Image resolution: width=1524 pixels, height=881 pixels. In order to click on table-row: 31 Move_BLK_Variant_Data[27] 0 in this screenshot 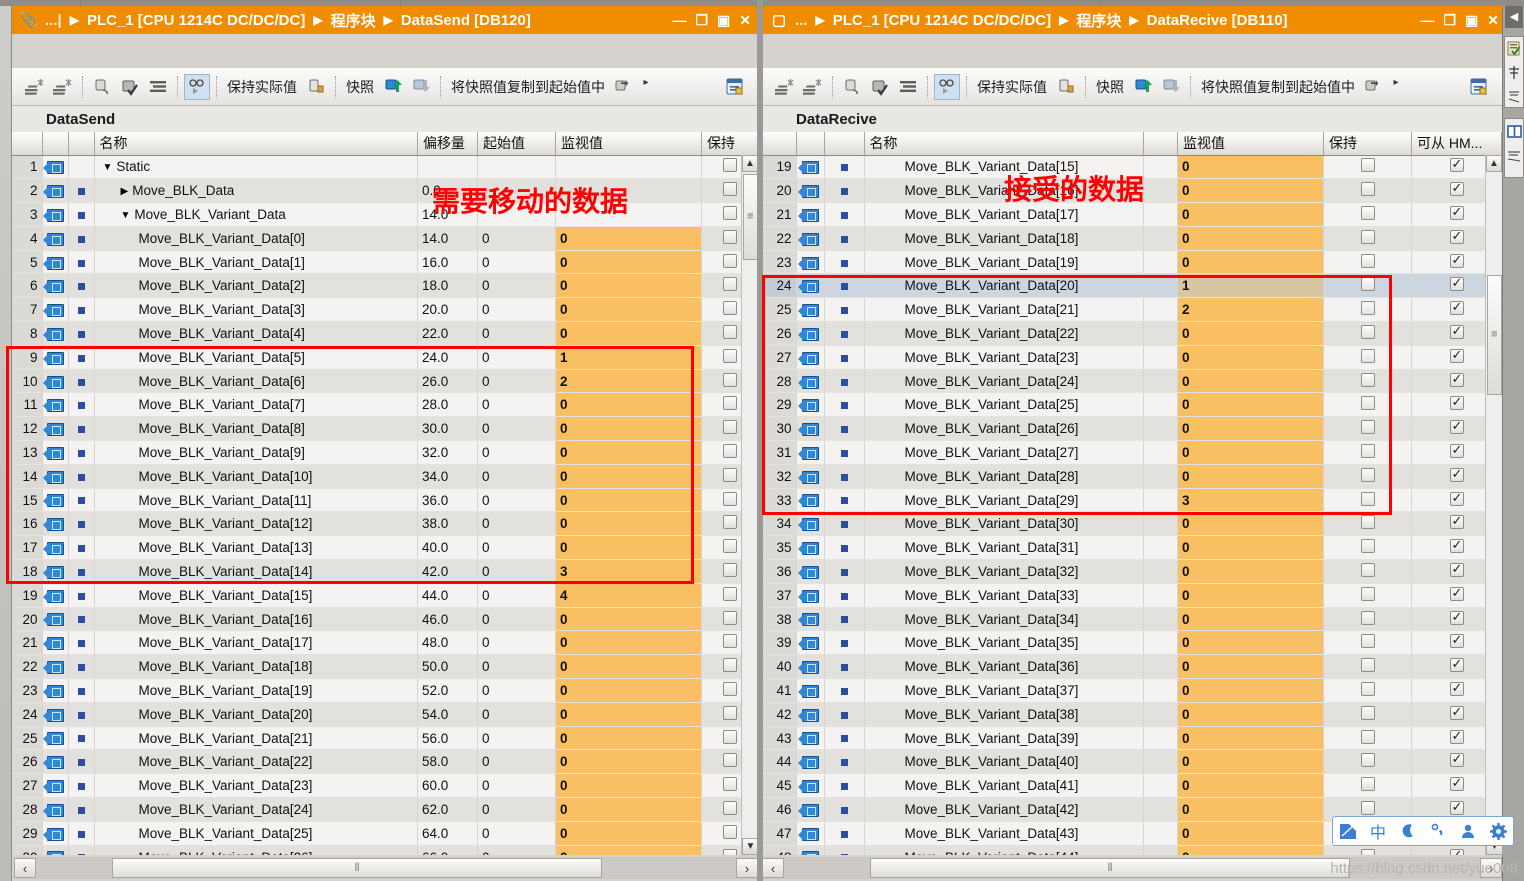, I will do `click(1132, 452)`.